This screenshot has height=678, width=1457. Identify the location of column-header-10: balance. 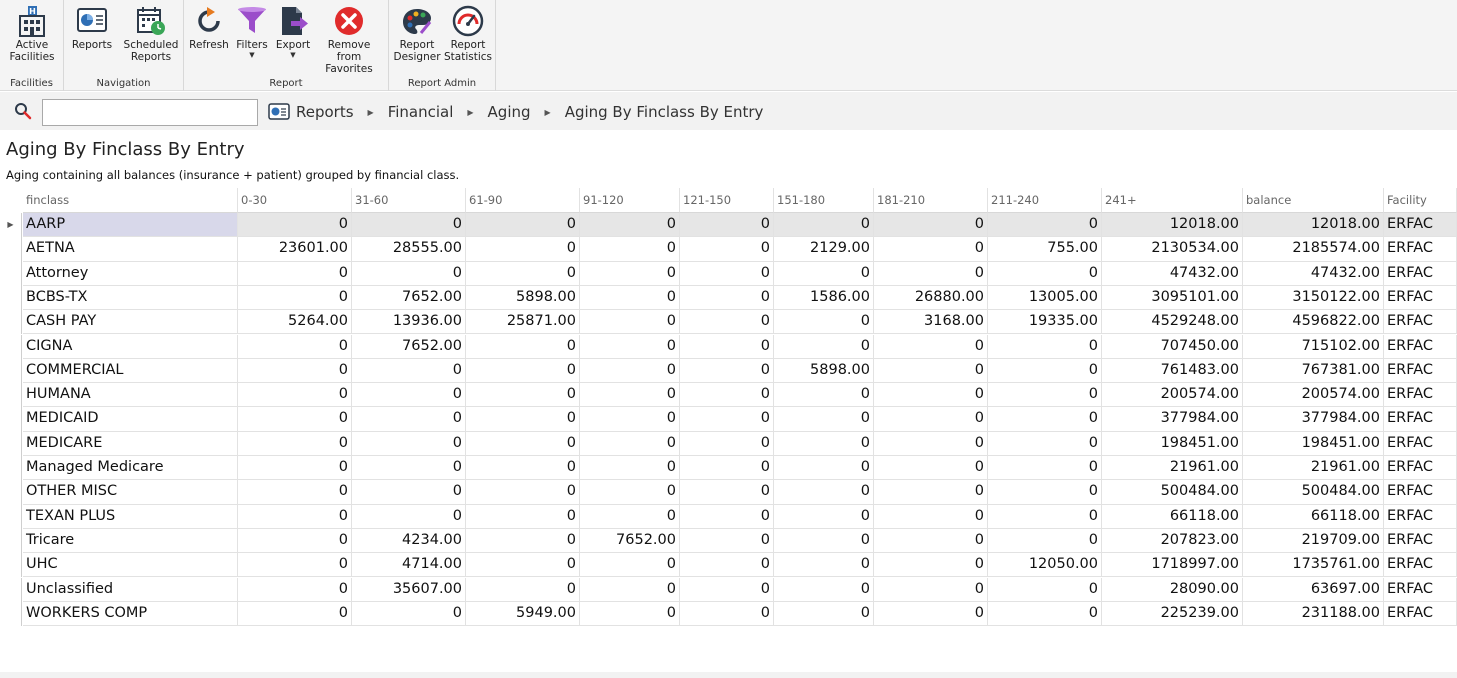
(1313, 200).